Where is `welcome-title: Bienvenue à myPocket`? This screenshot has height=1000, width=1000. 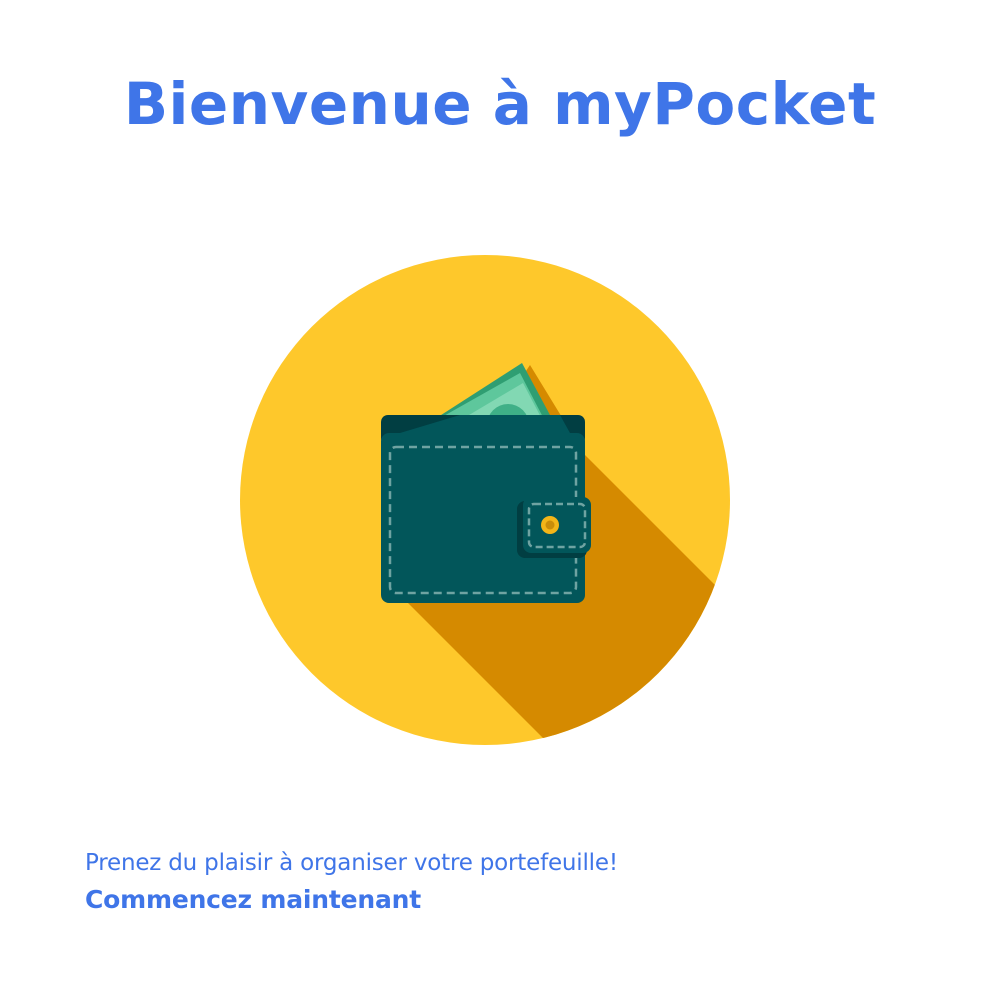 welcome-title: Bienvenue à myPocket is located at coordinates (500, 104).